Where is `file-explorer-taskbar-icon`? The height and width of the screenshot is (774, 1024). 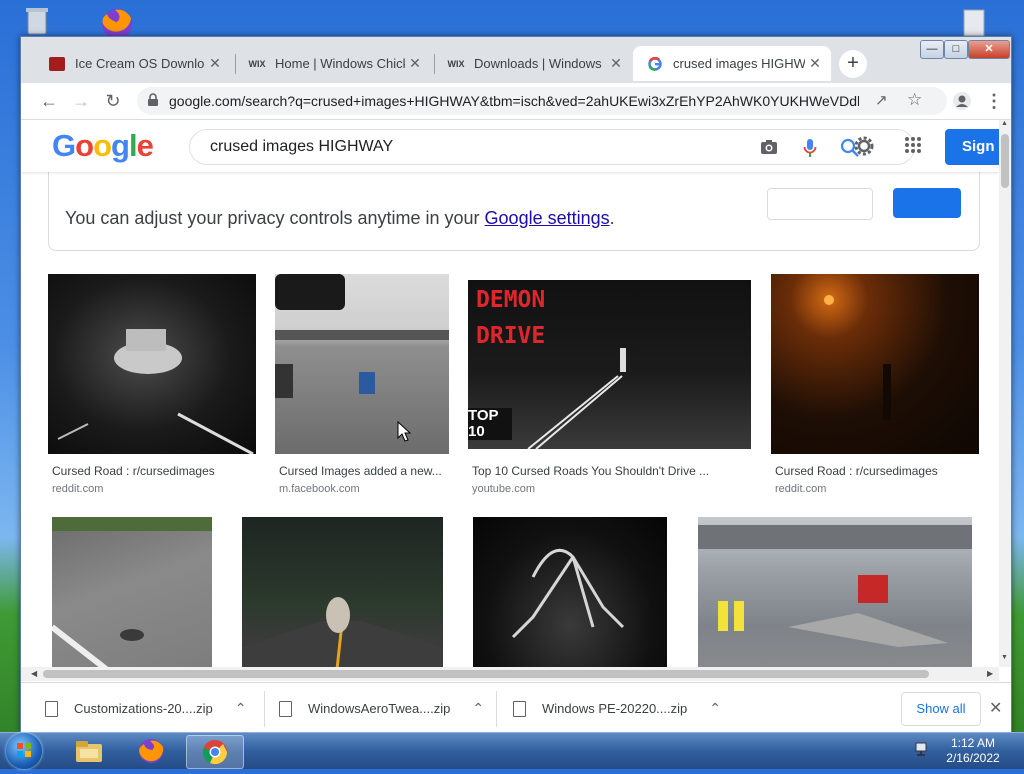 file-explorer-taskbar-icon is located at coordinates (89, 751).